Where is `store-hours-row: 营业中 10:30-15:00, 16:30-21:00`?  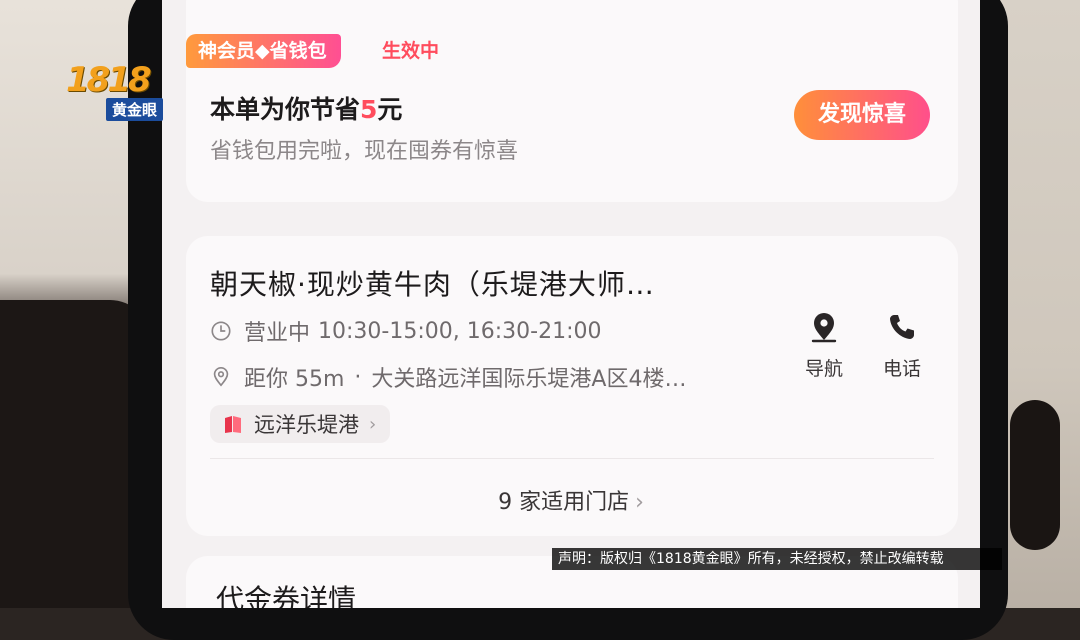
store-hours-row: 营业中 10:30-15:00, 16:30-21:00 is located at coordinates (405, 331).